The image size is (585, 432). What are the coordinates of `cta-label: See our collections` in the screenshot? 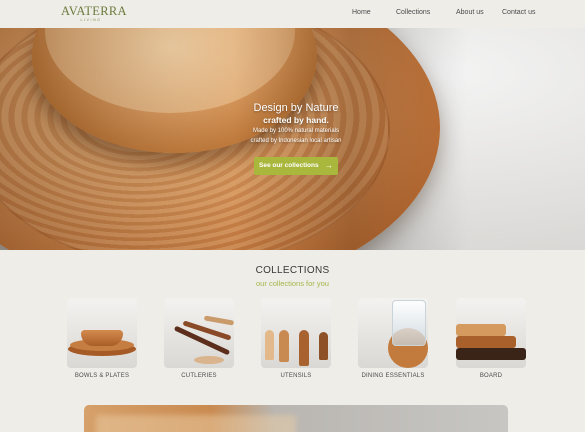 It's located at (289, 165).